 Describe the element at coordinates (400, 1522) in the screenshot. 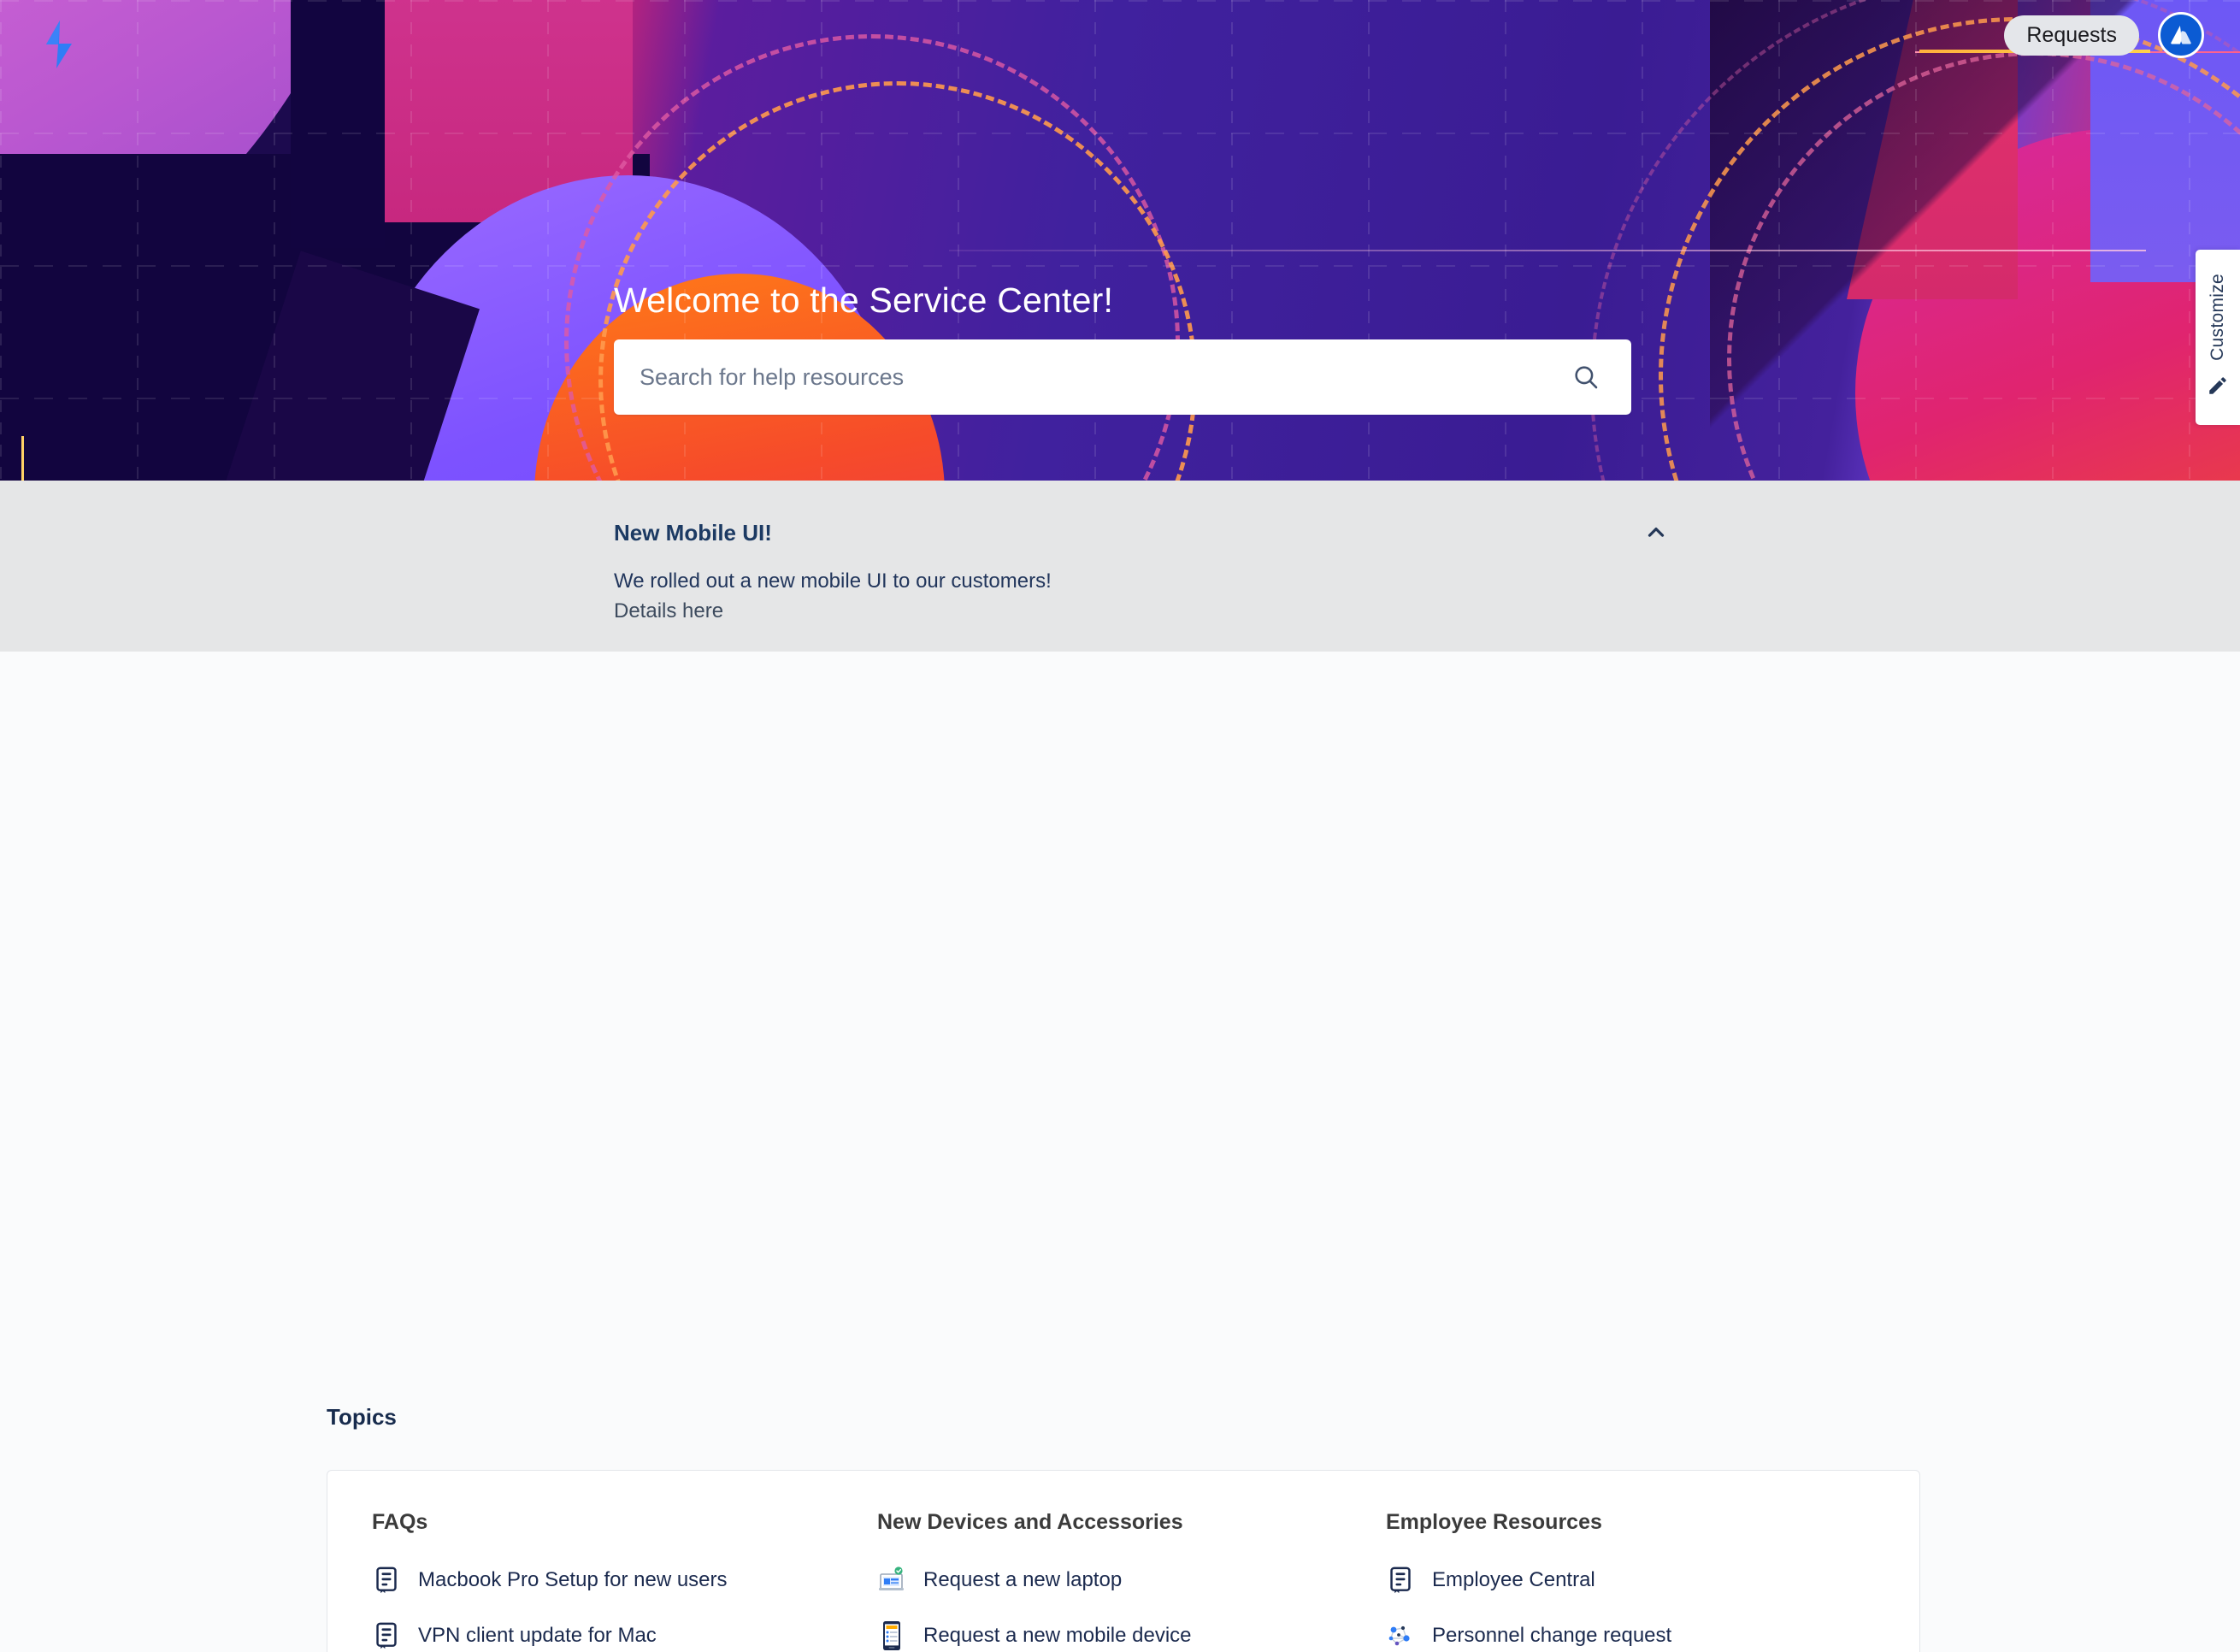

I see `topics-column-title: FAQs` at that location.